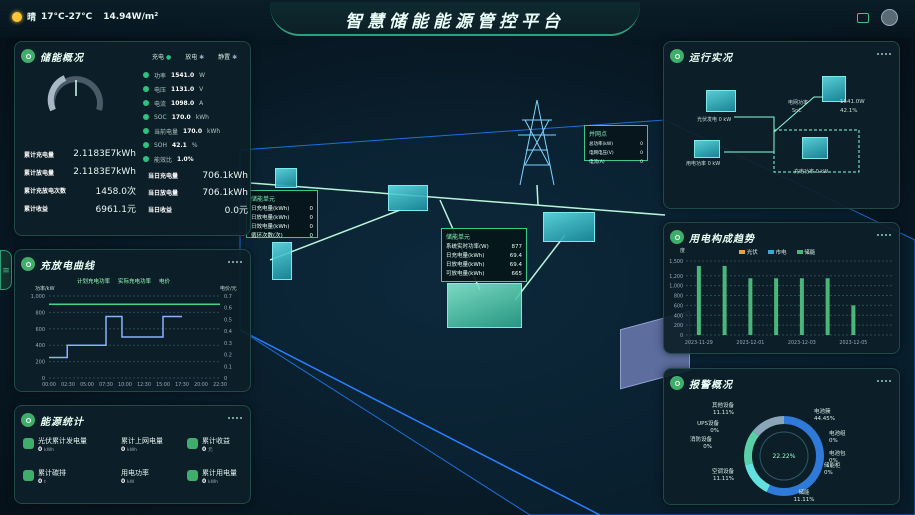  What do you see at coordinates (135, 473) in the screenshot?
I see `energy-label: 用电功率` at bounding box center [135, 473].